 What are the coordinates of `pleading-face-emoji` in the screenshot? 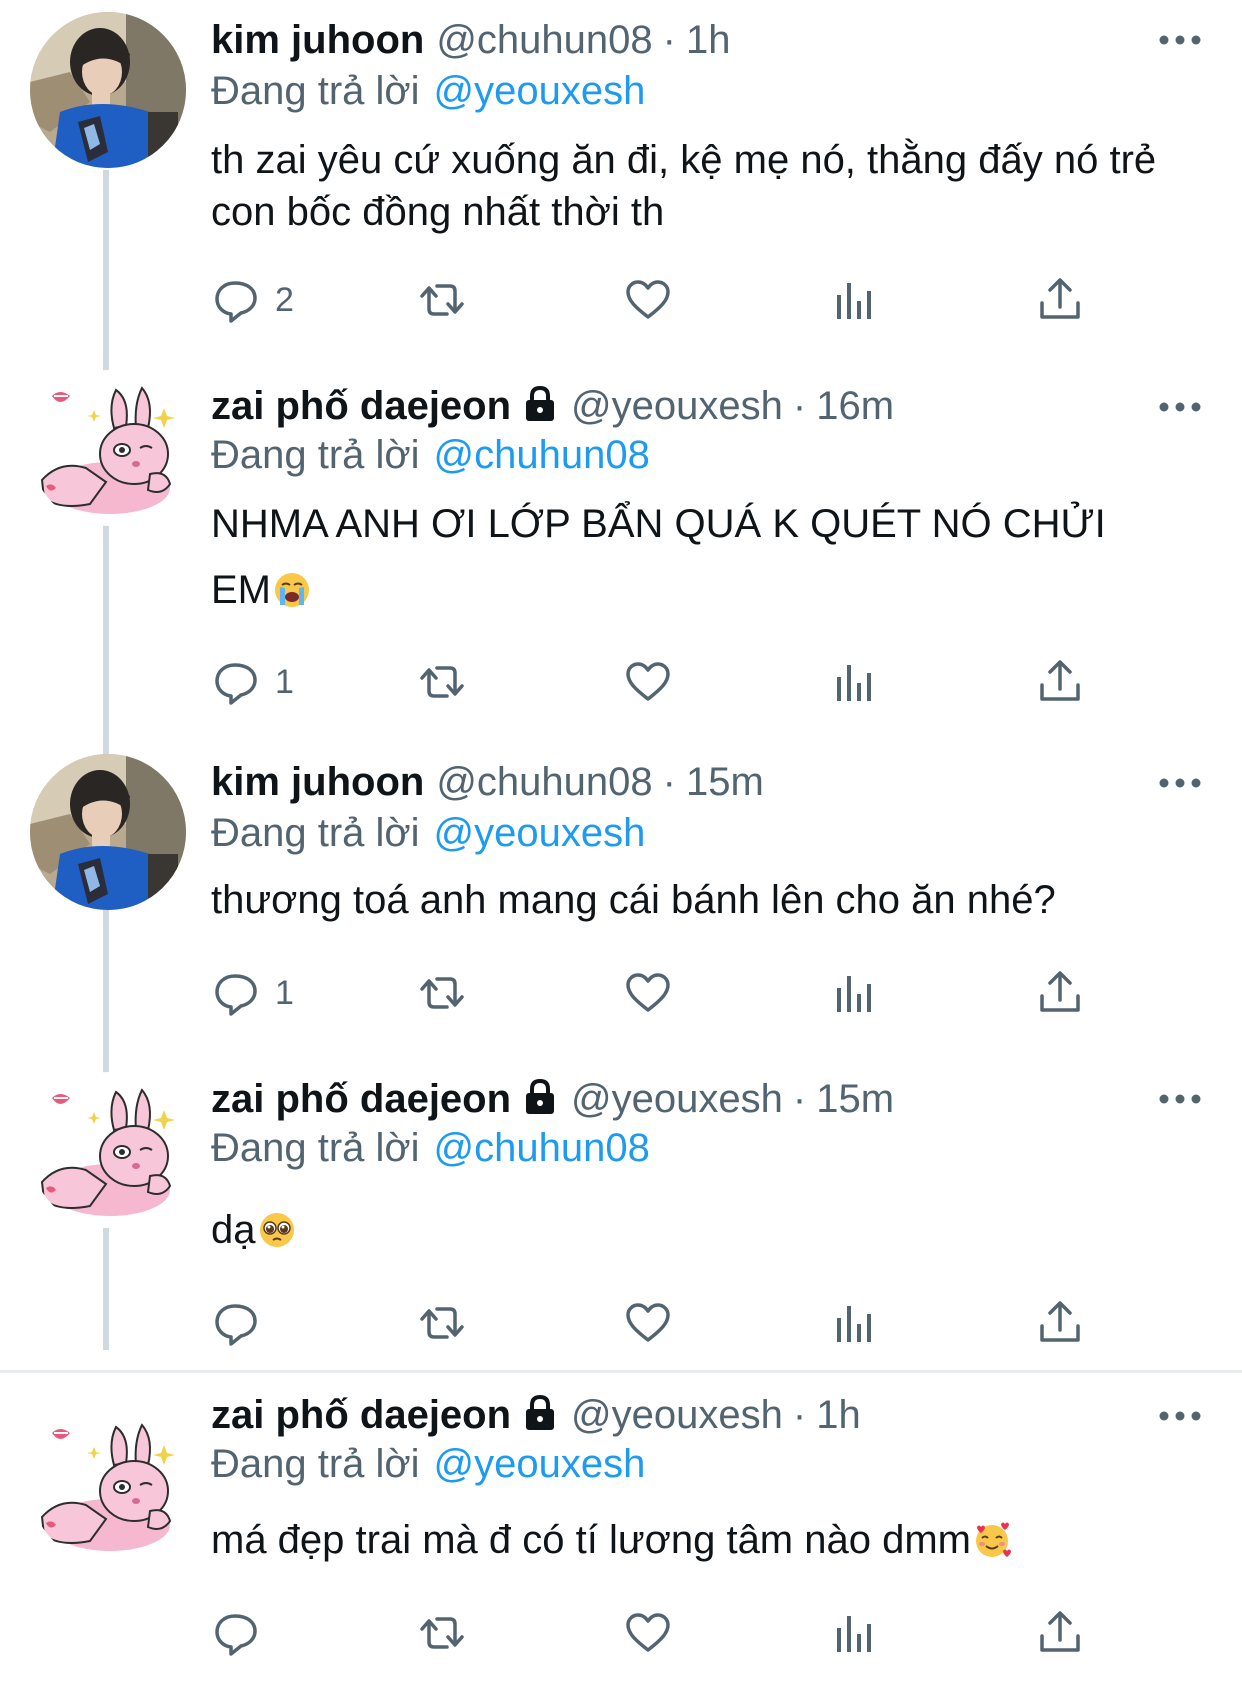 It's located at (277, 1230).